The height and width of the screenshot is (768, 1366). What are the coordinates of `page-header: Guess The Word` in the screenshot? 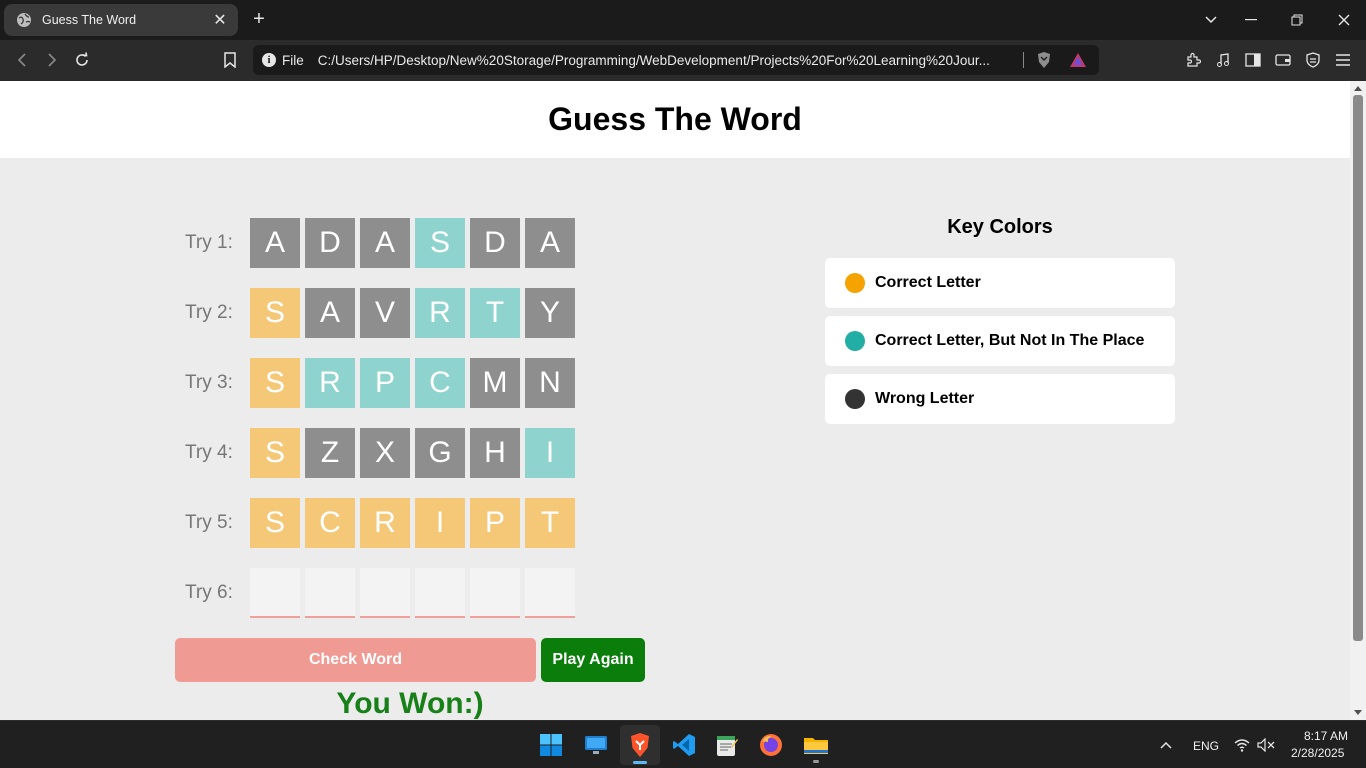 It's located at (675, 119).